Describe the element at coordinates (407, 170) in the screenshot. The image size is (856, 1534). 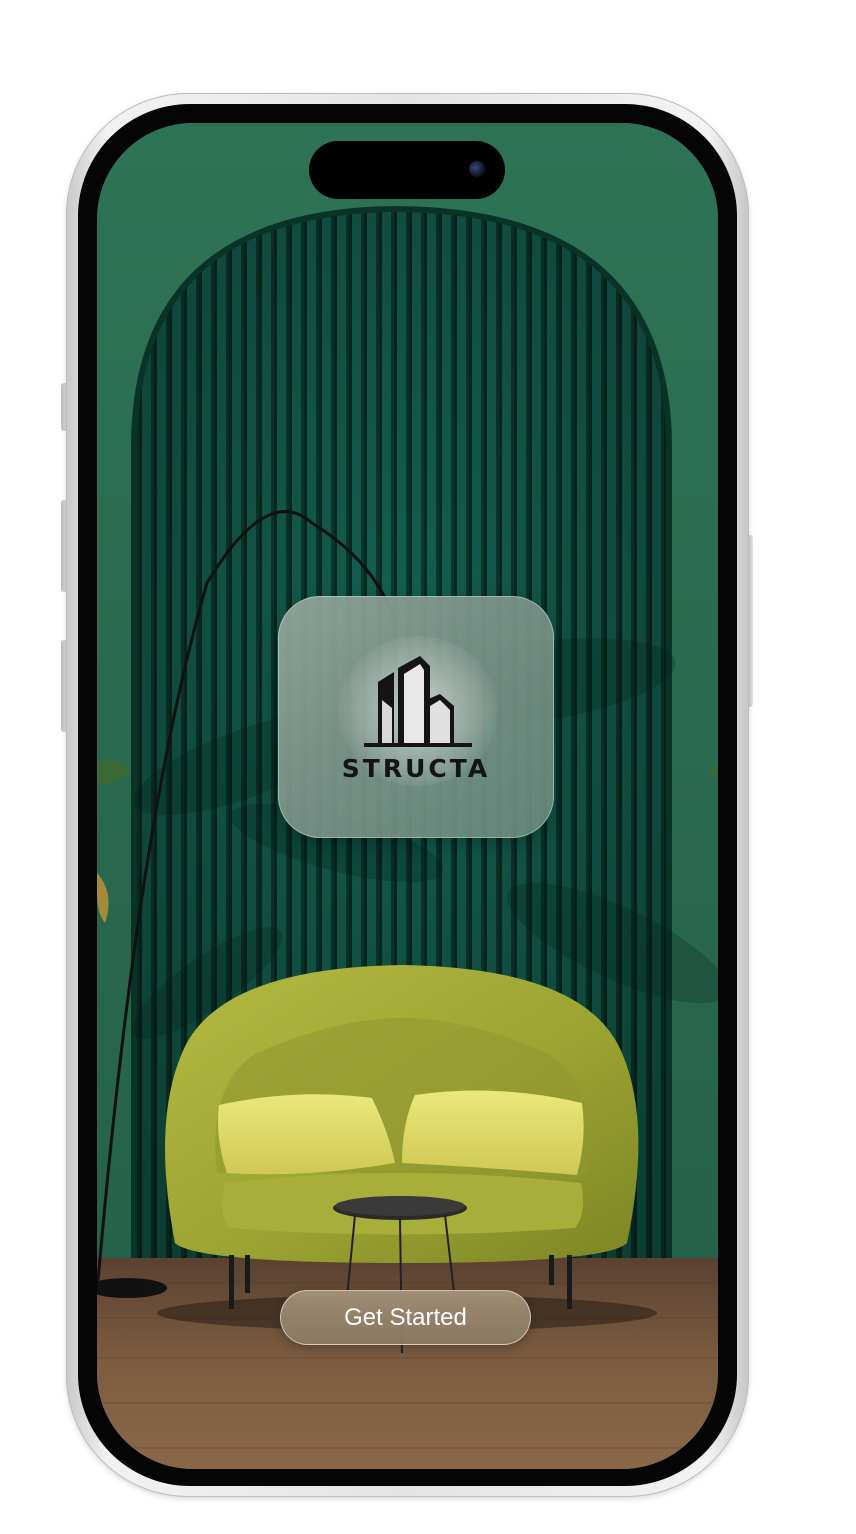
I see `dynamic-island` at that location.